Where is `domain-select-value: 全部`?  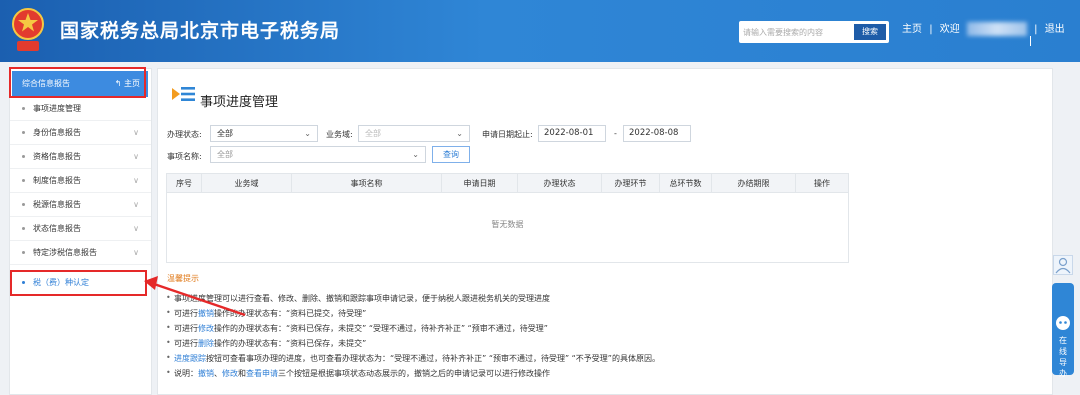 domain-select-value: 全部 is located at coordinates (373, 133).